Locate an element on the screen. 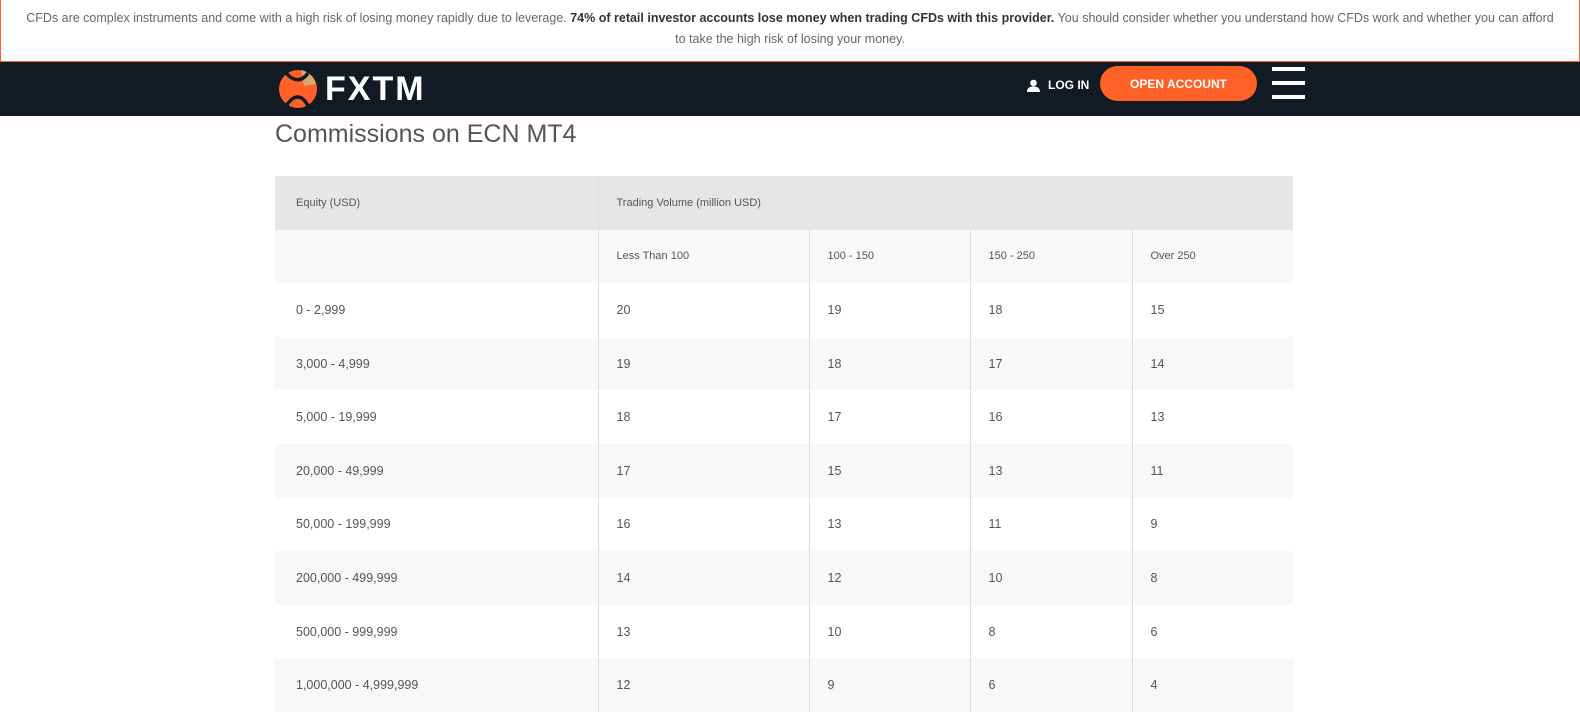 Image resolution: width=1580 pixels, height=719 pixels. table-row: 0 - 2,999 20 19 18 15 is located at coordinates (784, 310).